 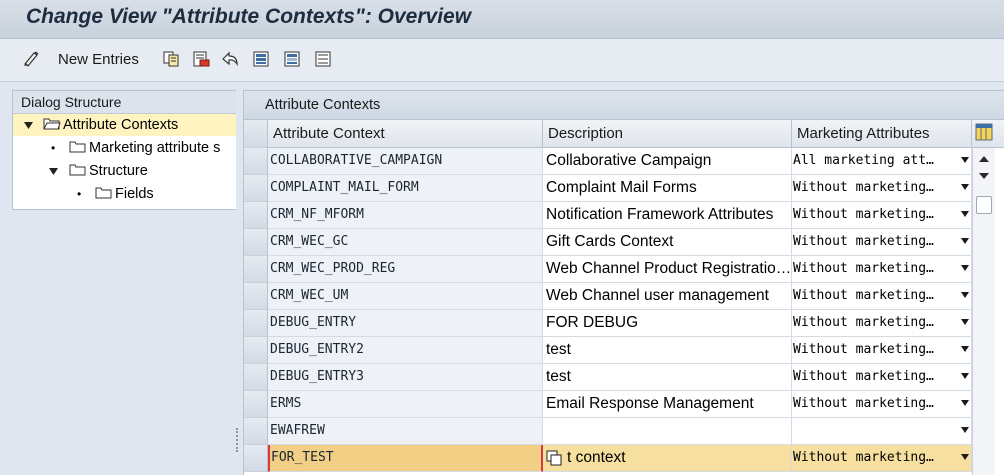 I want to click on cell-marketing-attributes-dropdown, so click(x=882, y=431).